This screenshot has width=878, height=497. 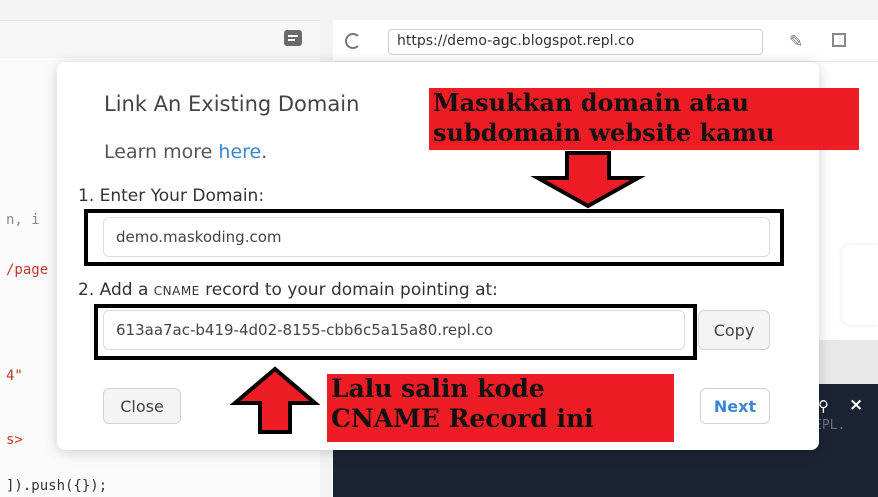 I want to click on learn-more-link: here, so click(x=239, y=152).